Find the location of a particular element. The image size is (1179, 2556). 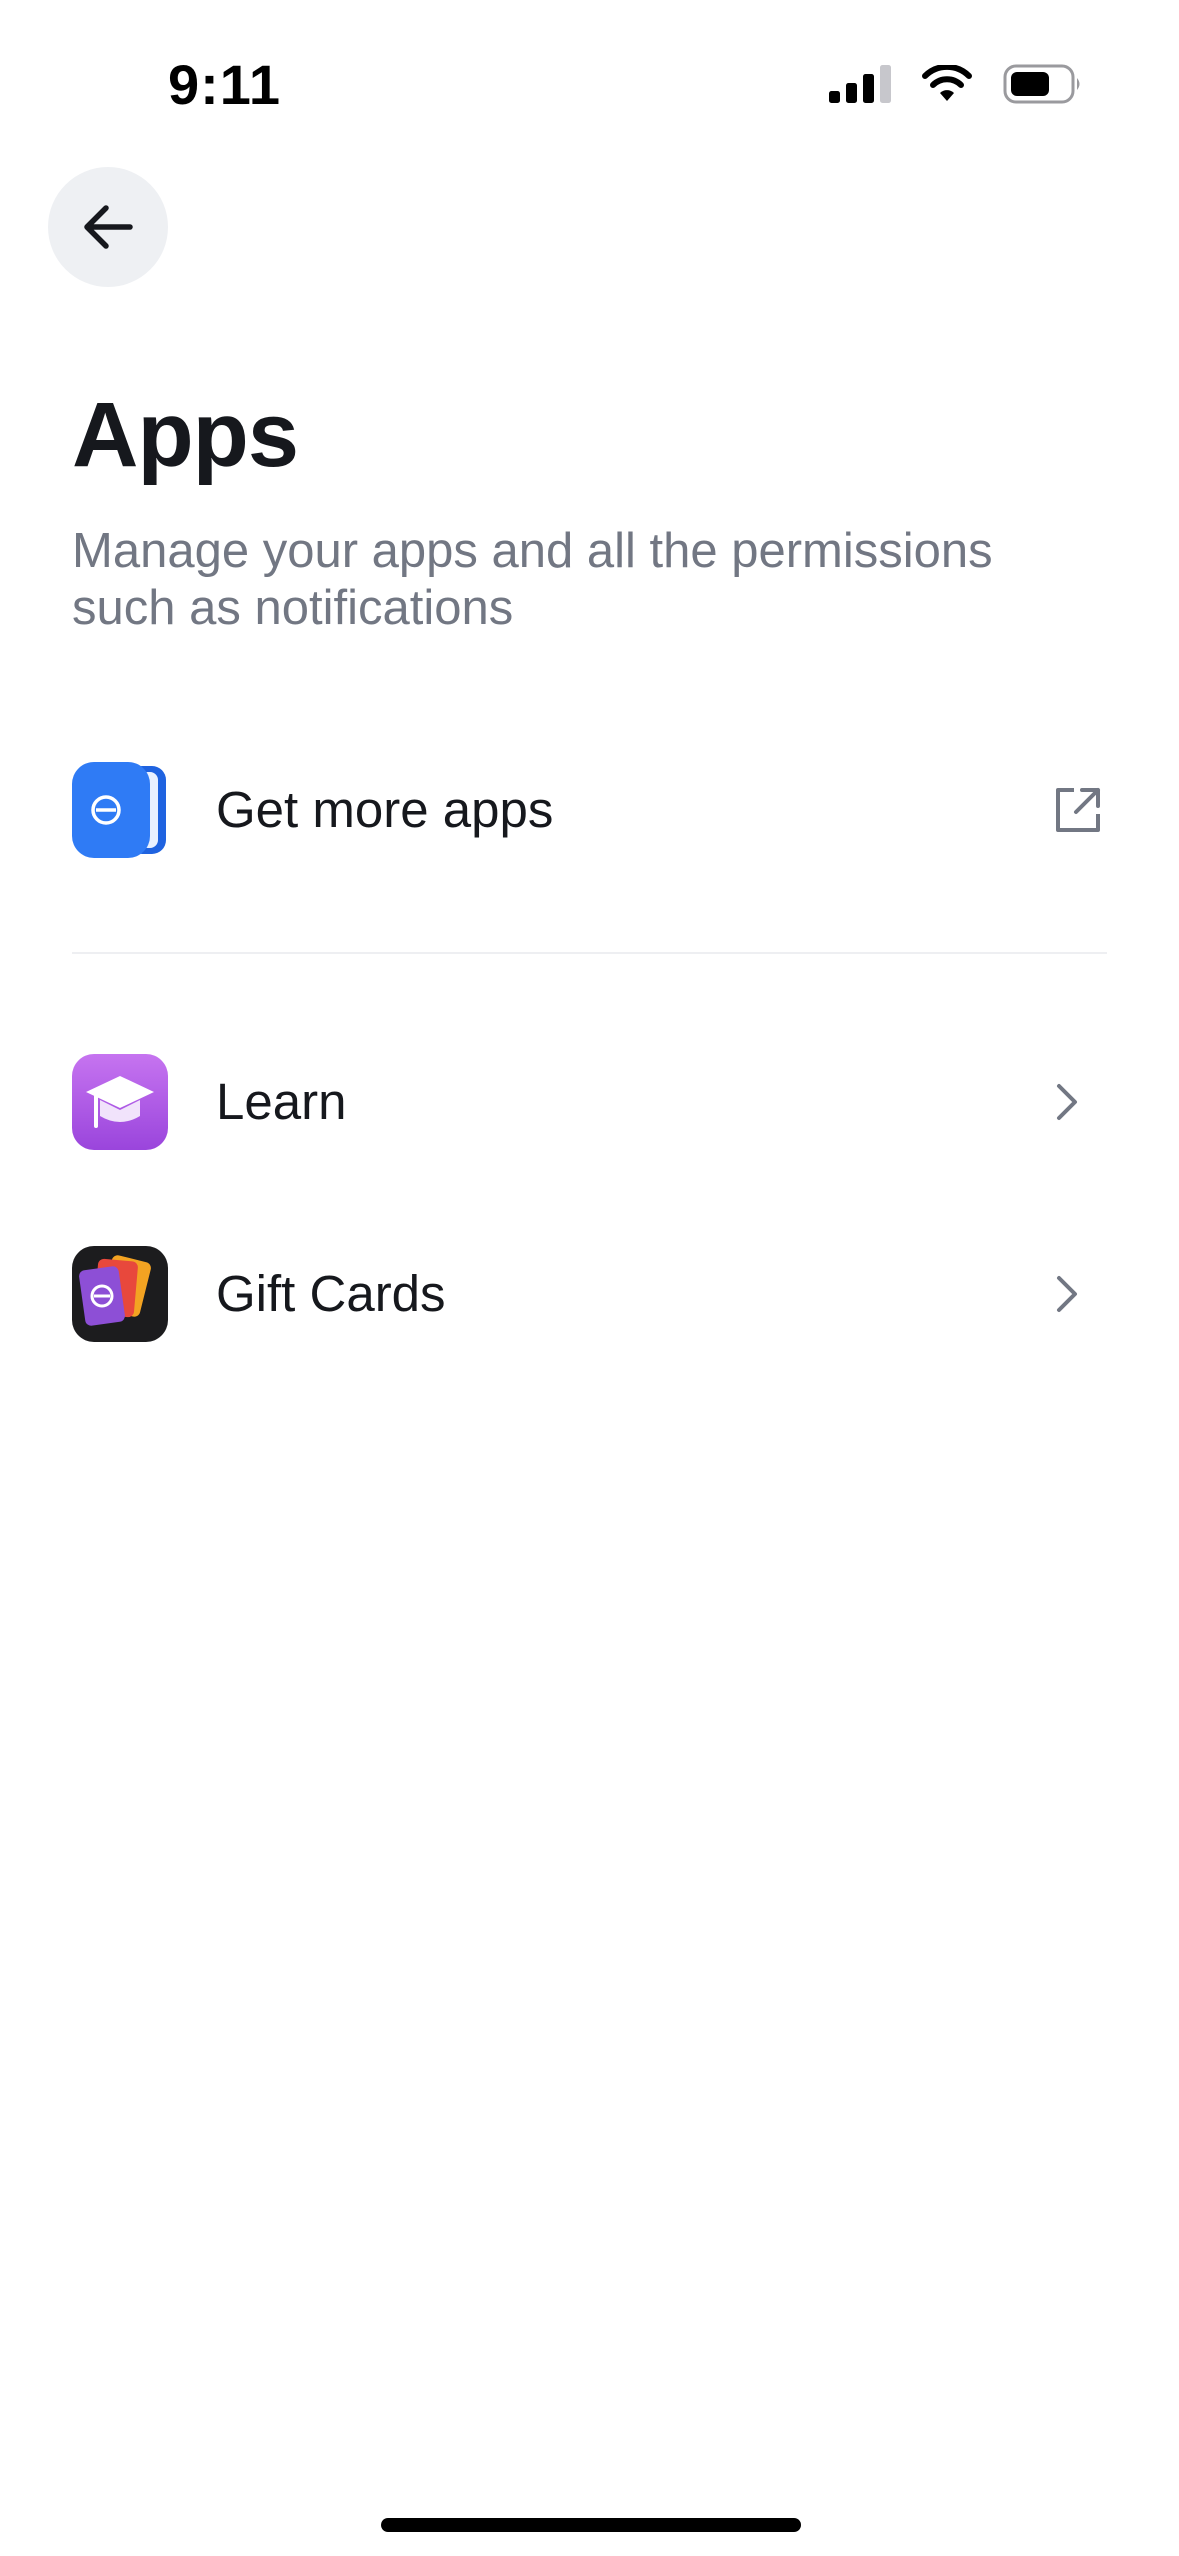

battery-icon is located at coordinates (1041, 84).